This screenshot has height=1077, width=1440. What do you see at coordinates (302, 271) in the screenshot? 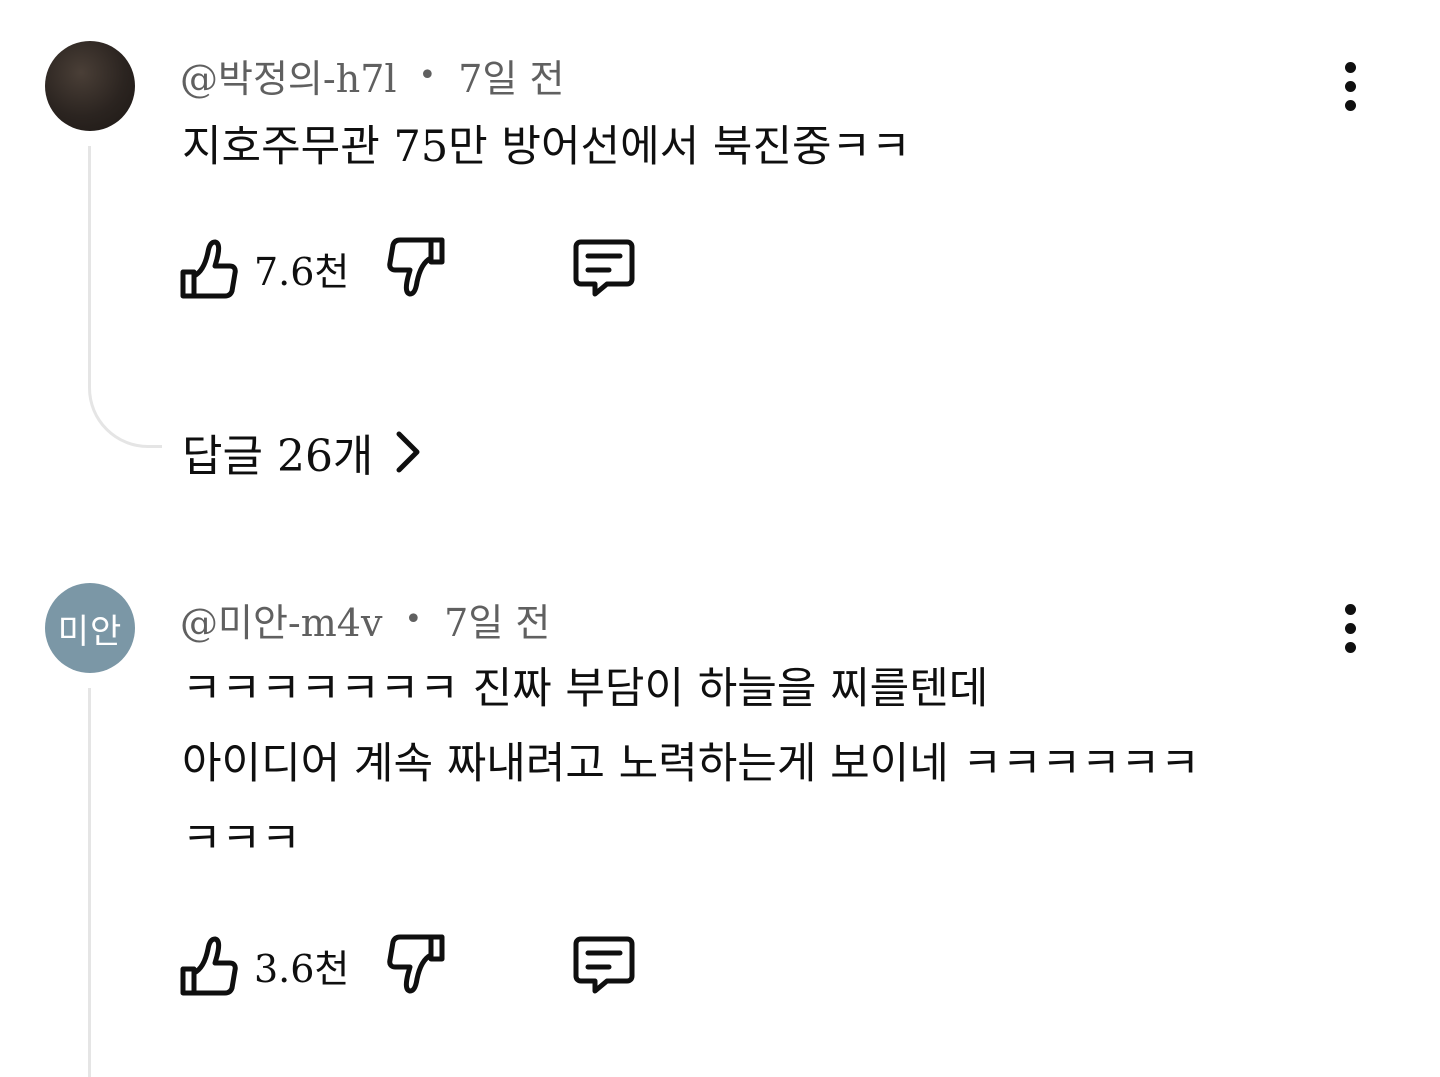
I see `like-count: 7.6천` at bounding box center [302, 271].